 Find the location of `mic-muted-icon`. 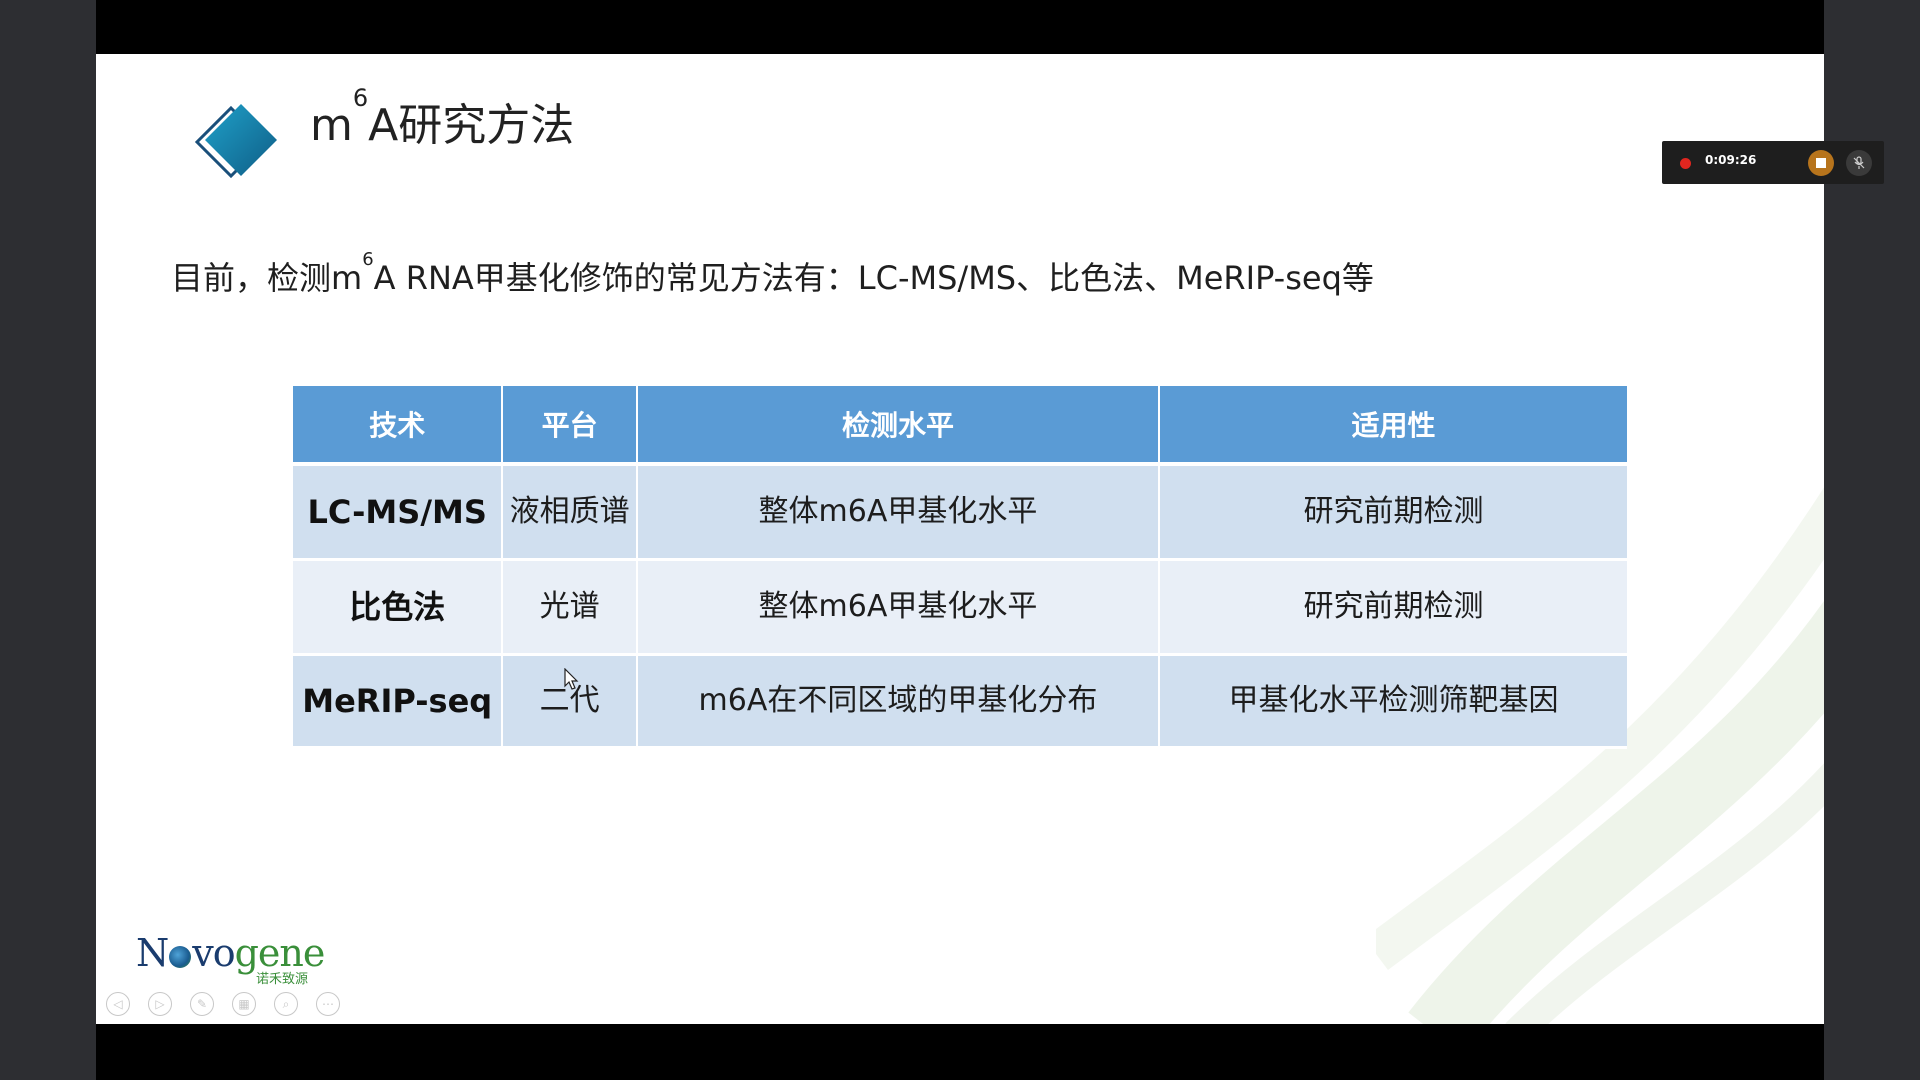

mic-muted-icon is located at coordinates (1859, 162).